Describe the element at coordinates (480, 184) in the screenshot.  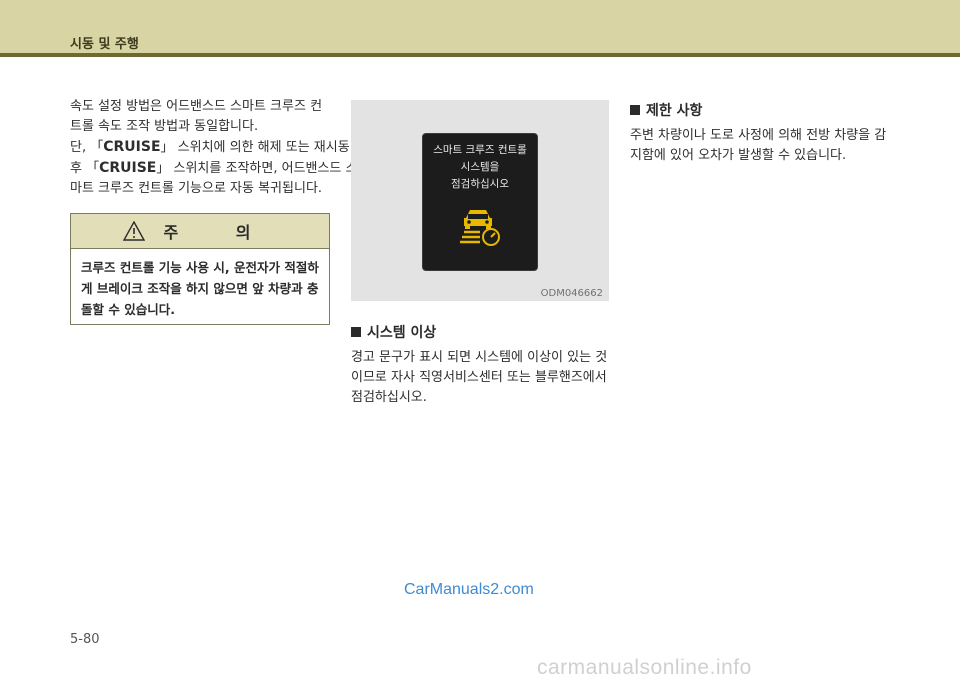
I see `cluster-message-line: 점검하십시오` at that location.